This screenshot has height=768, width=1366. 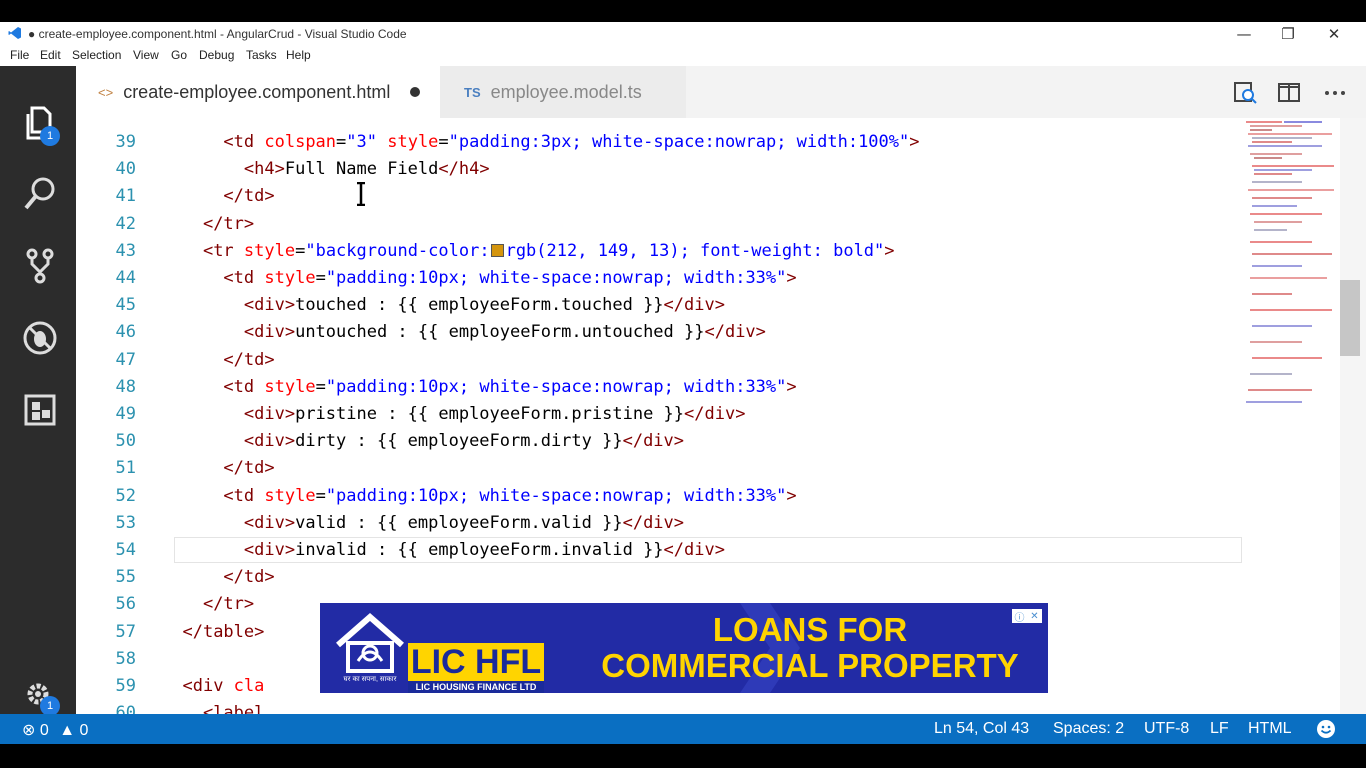 I want to click on problems-indicator: ⊗ 0 ▲ 0, so click(x=55, y=730).